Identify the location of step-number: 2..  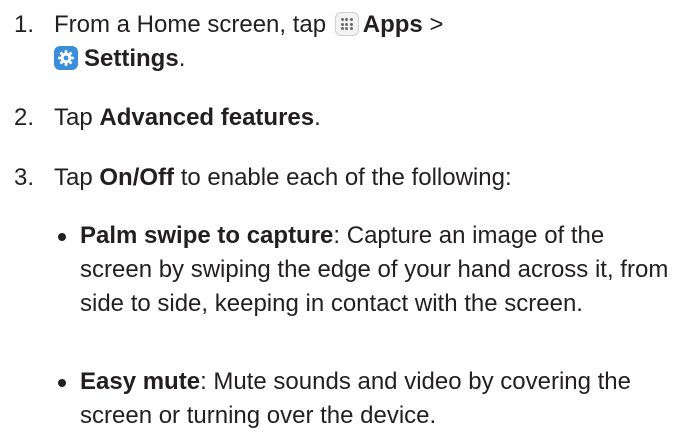
(24, 117).